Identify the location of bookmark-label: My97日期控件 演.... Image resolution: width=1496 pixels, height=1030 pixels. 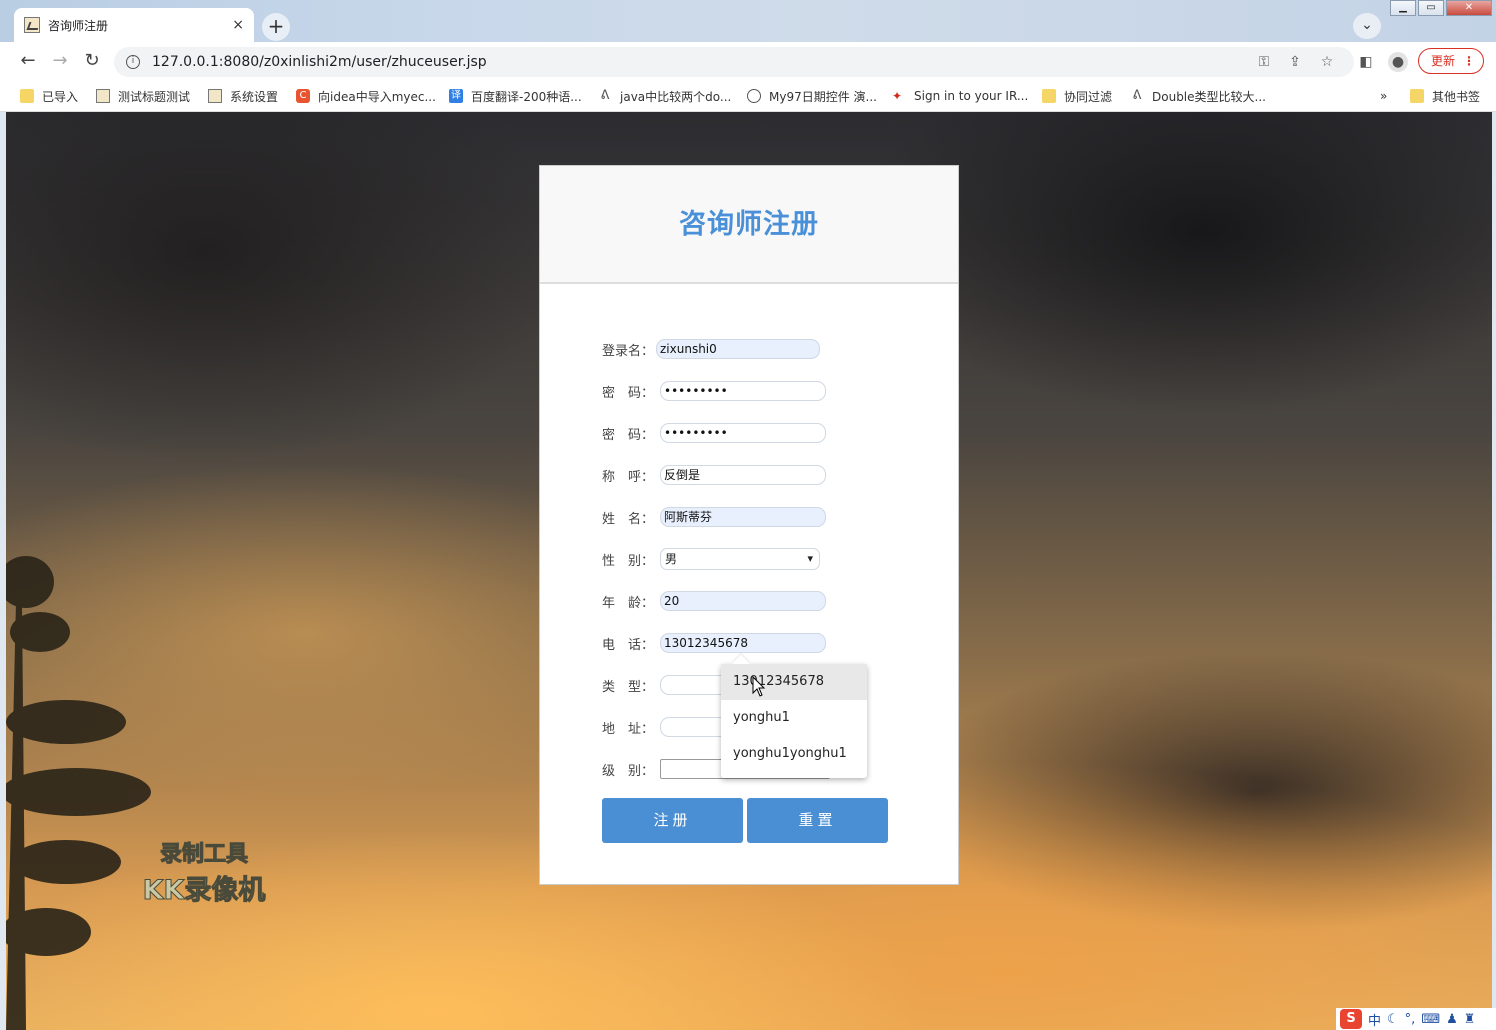
(823, 96).